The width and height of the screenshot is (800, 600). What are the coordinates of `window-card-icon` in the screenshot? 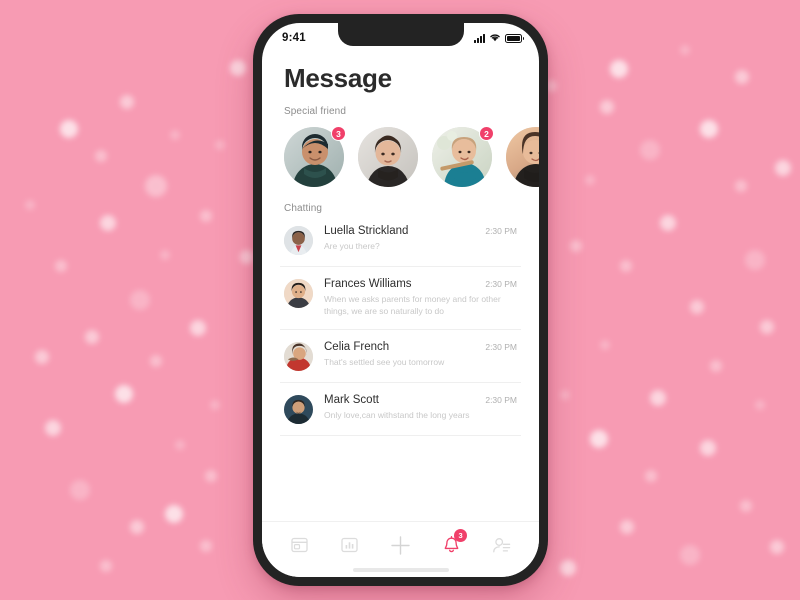 It's located at (299, 545).